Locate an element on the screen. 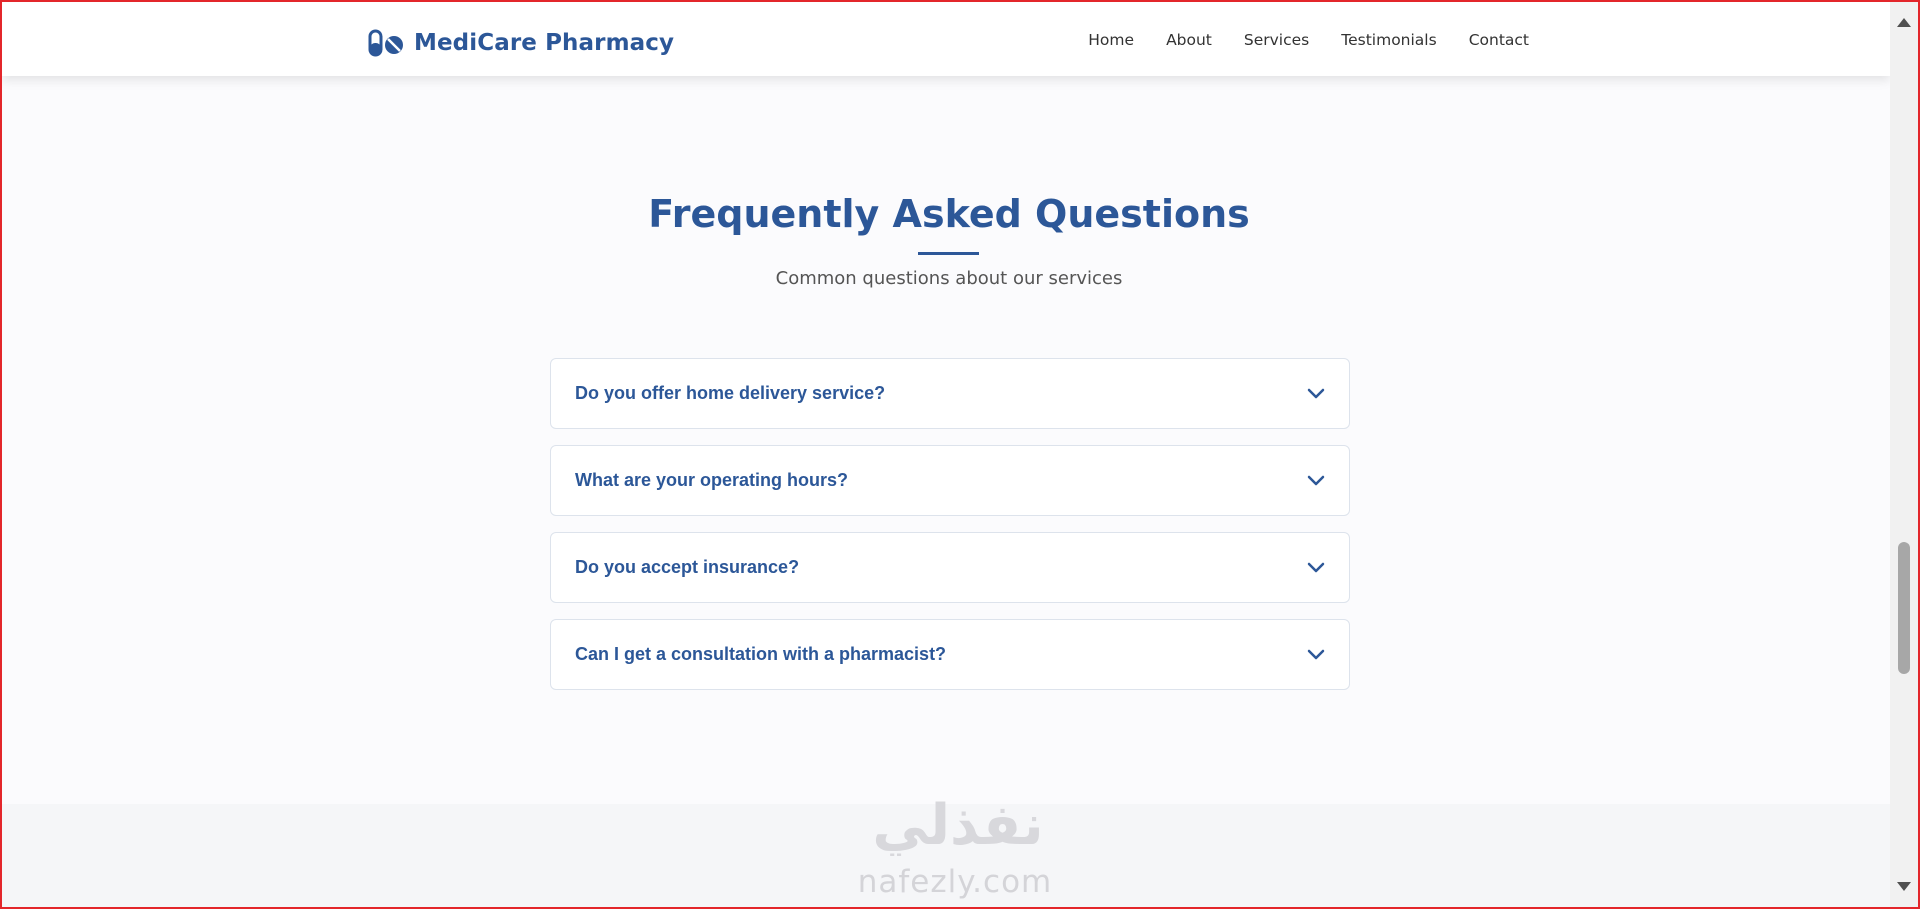  faq-subtitle: Common questions about our services is located at coordinates (949, 278).